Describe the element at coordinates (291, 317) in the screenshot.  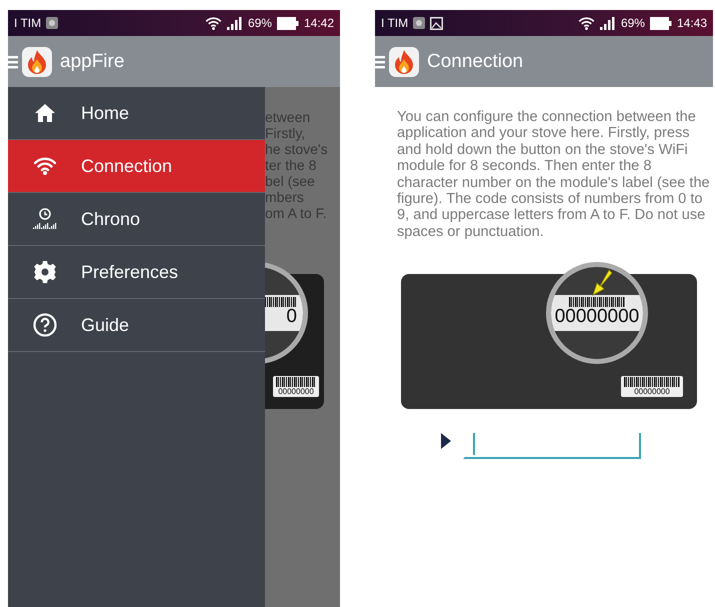
I see `code-label-text: 0` at that location.